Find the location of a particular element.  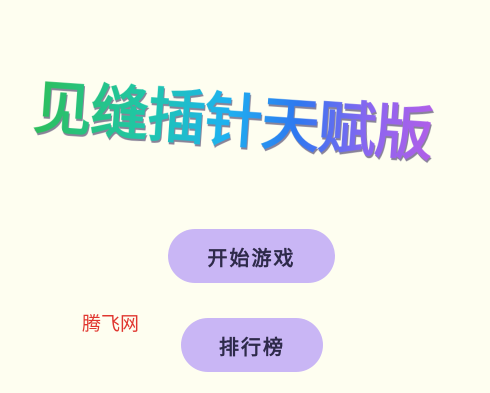

start-game-button: 开始游戏 is located at coordinates (251, 256).